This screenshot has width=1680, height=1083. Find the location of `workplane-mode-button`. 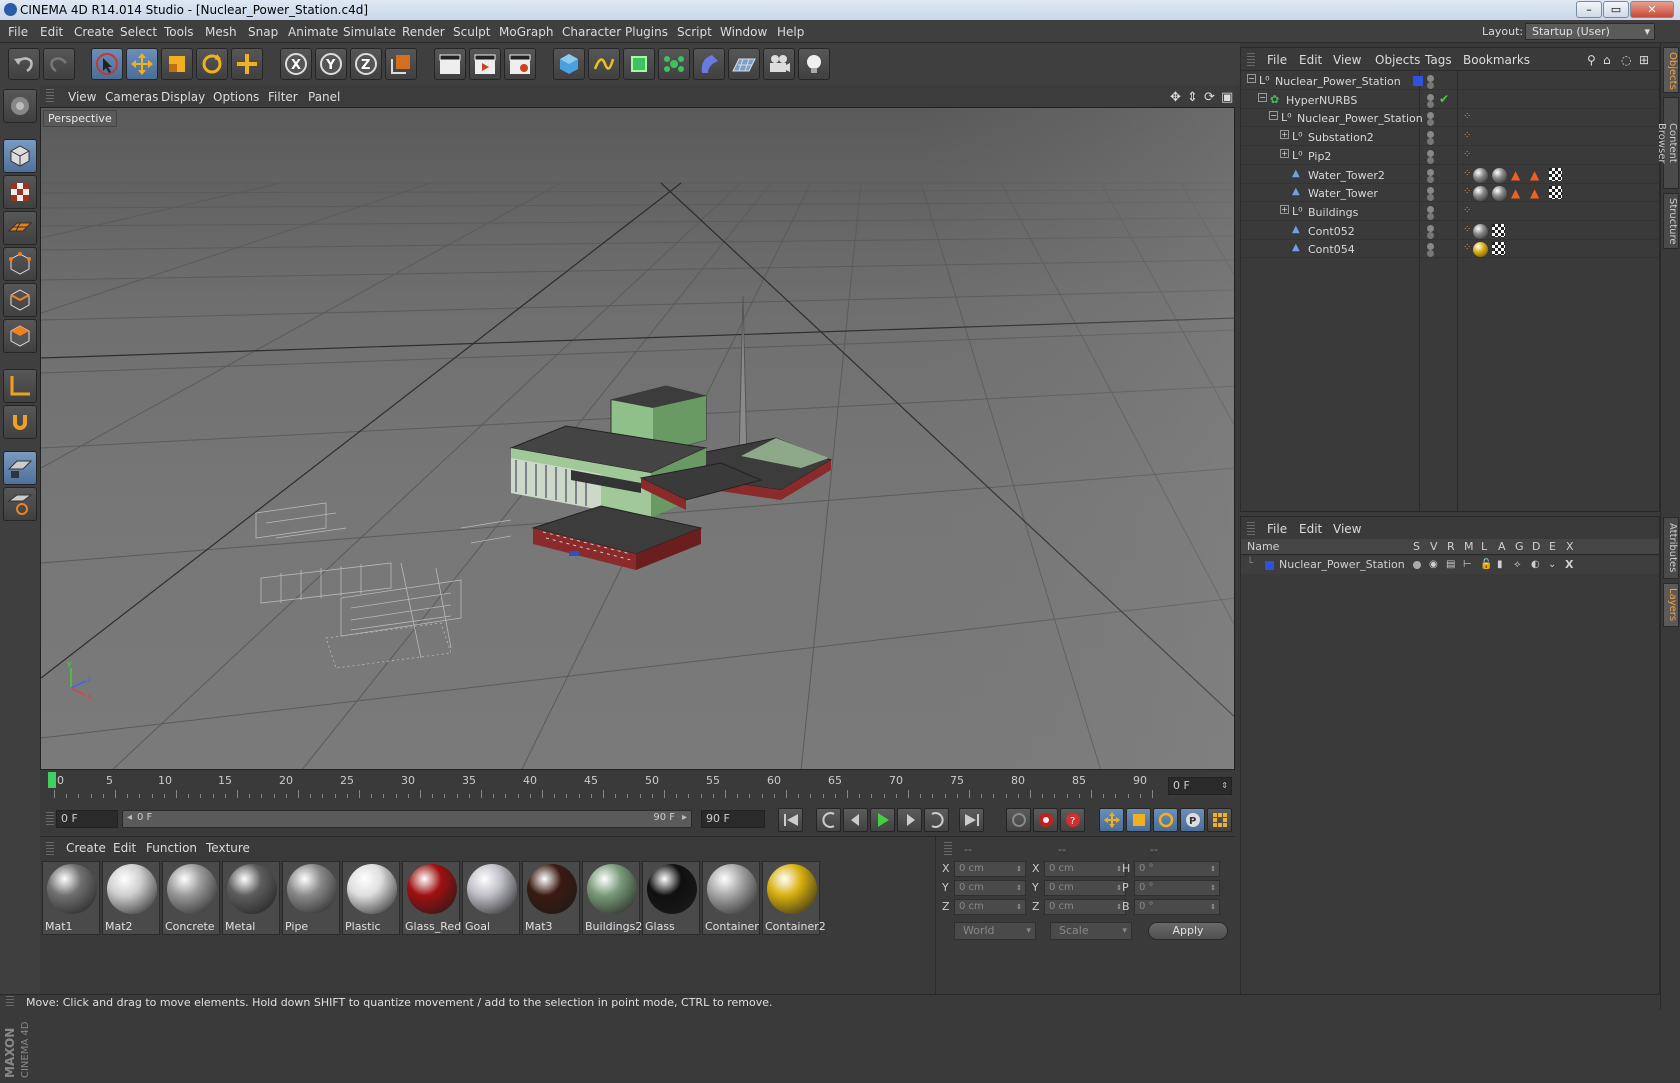

workplane-mode-button is located at coordinates (20, 228).